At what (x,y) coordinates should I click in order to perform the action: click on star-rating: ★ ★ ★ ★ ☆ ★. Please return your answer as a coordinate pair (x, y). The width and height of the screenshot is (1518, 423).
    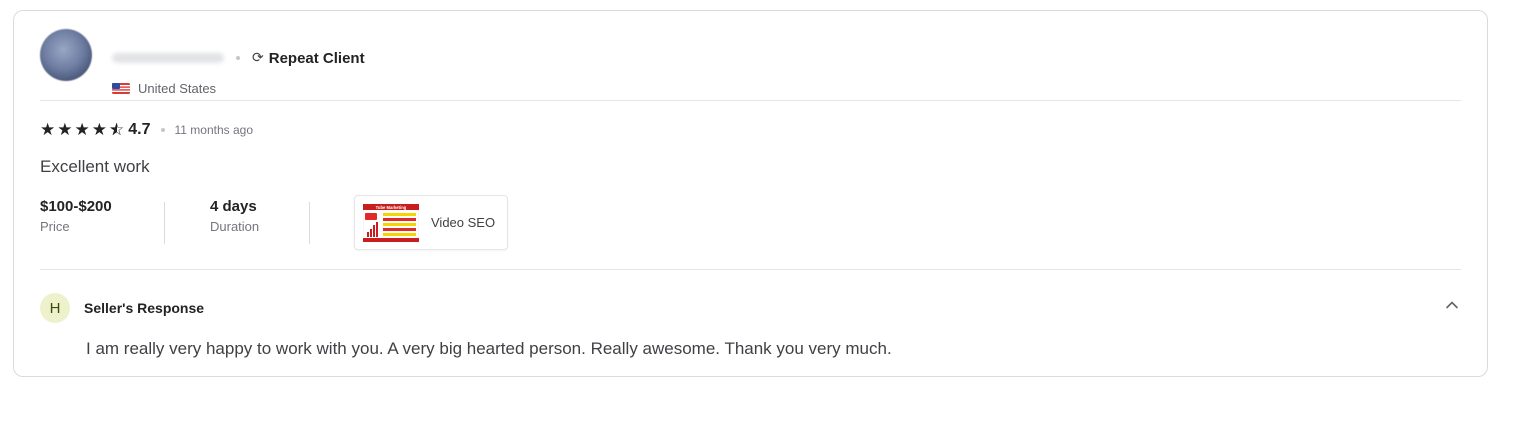
    Looking at the image, I should click on (82, 130).